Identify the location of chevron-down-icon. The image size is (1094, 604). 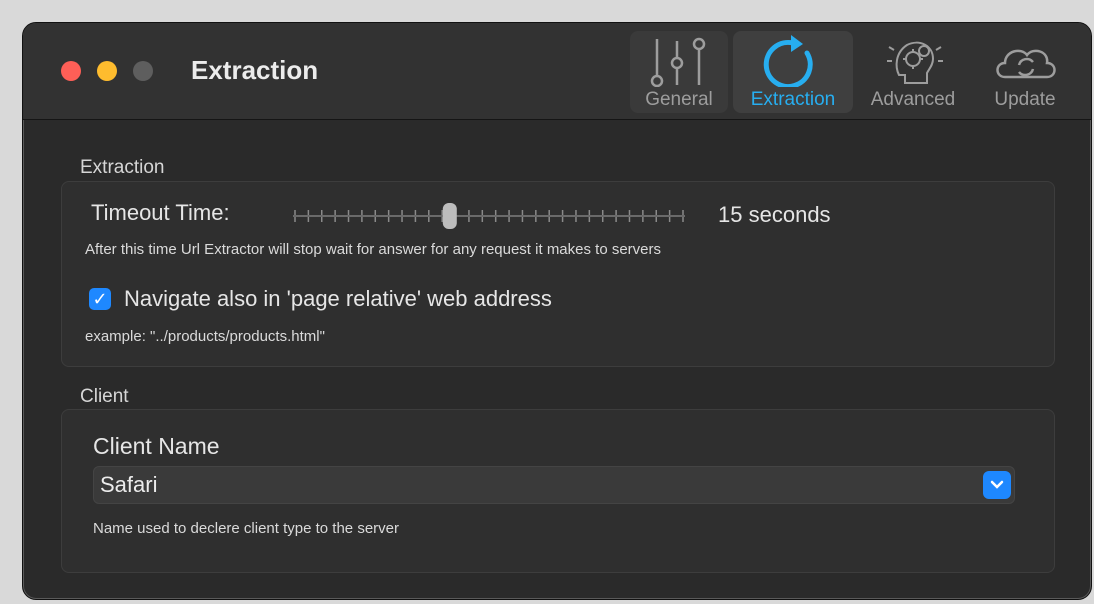
(997, 485).